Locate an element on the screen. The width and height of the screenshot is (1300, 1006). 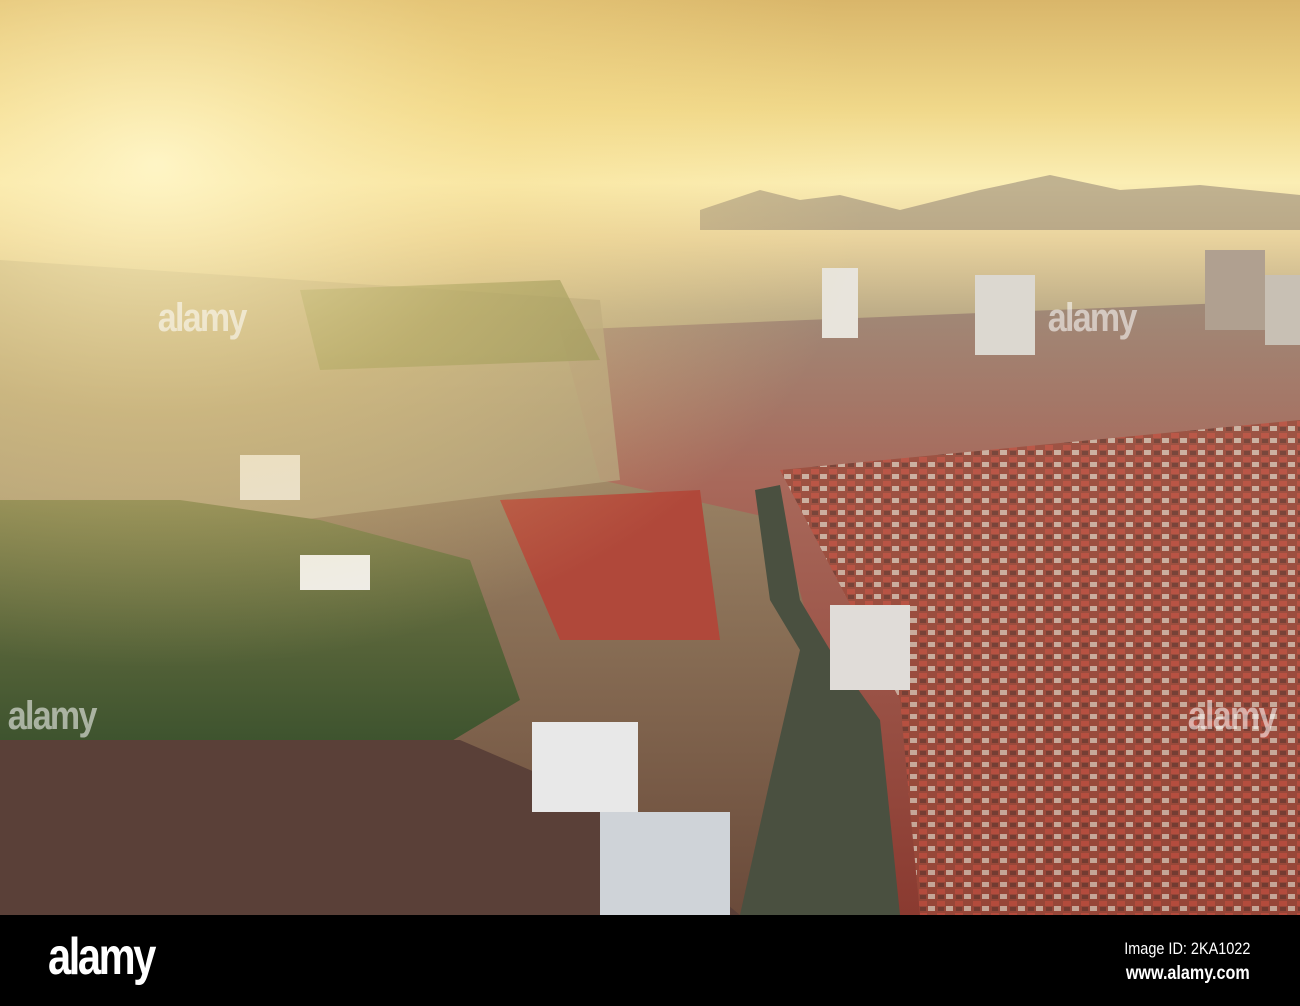
stock-footer: alamy Image ID: 2KA1022 www.alamy.com is located at coordinates (650, 960).